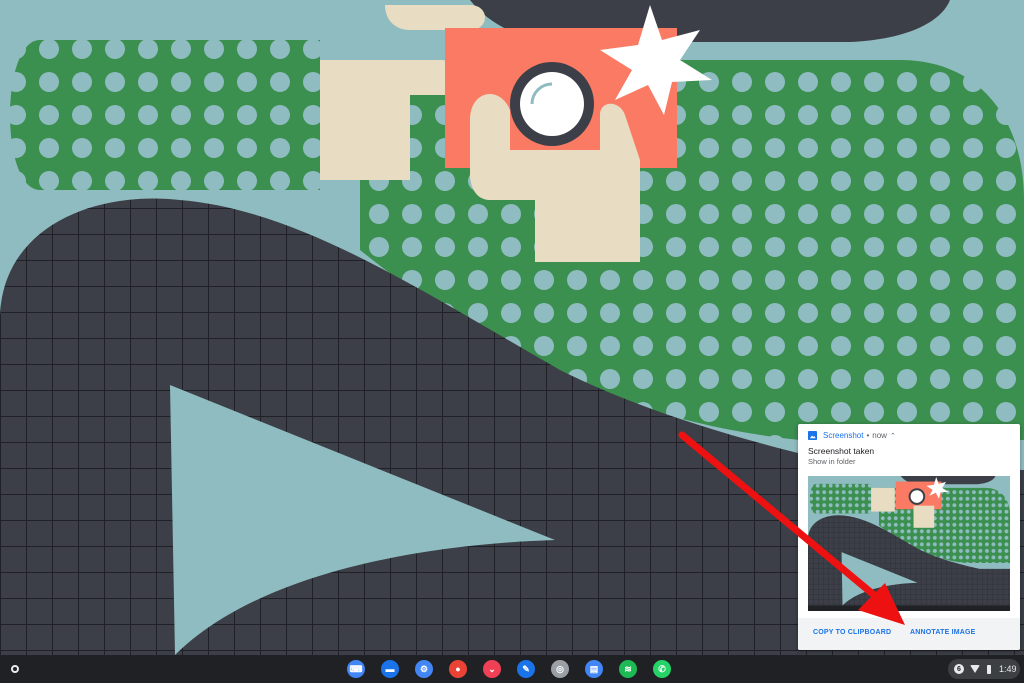 The height and width of the screenshot is (683, 1024). I want to click on show-in-folder-link: Show in folder, so click(832, 461).